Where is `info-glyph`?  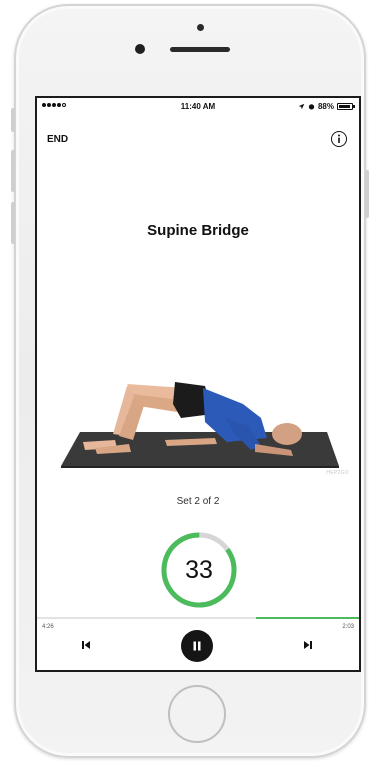 info-glyph is located at coordinates (339, 138).